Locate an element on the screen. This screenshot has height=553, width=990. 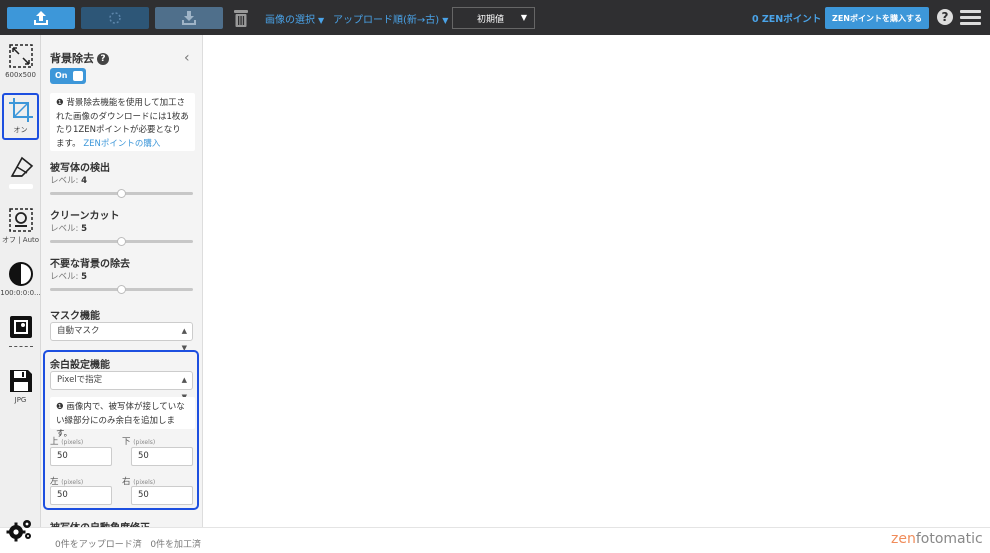
background-image-tool is located at coordinates (20, 330).